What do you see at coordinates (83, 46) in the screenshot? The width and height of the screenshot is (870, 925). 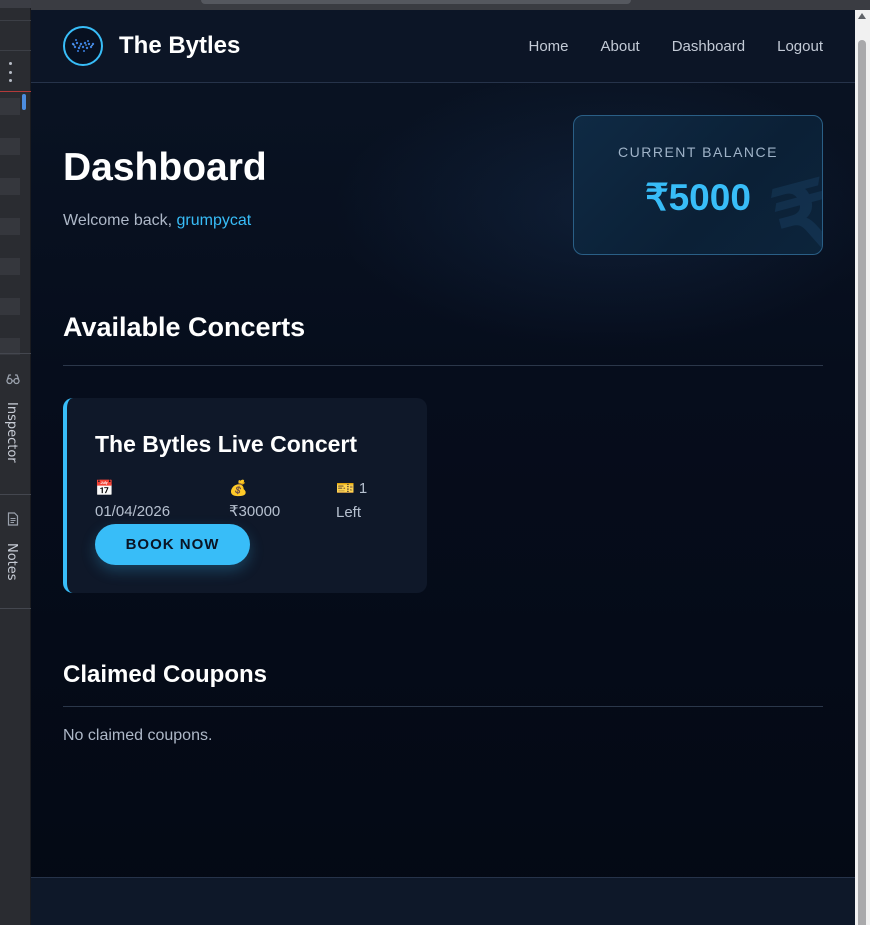 I see `bytles-logo-icon` at bounding box center [83, 46].